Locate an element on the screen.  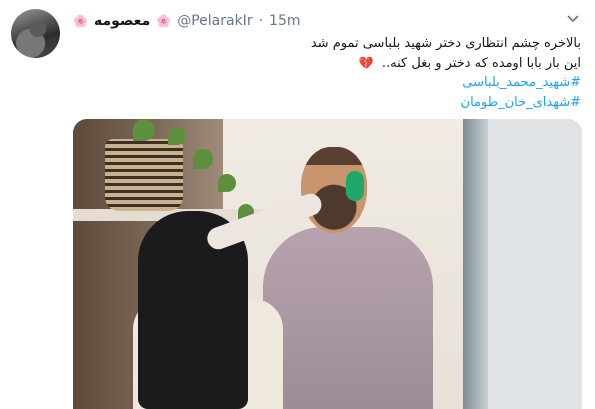
tweet-header: 🌸 معصومه 🌸 @PelarakIr · 15m is located at coordinates (314, 21).